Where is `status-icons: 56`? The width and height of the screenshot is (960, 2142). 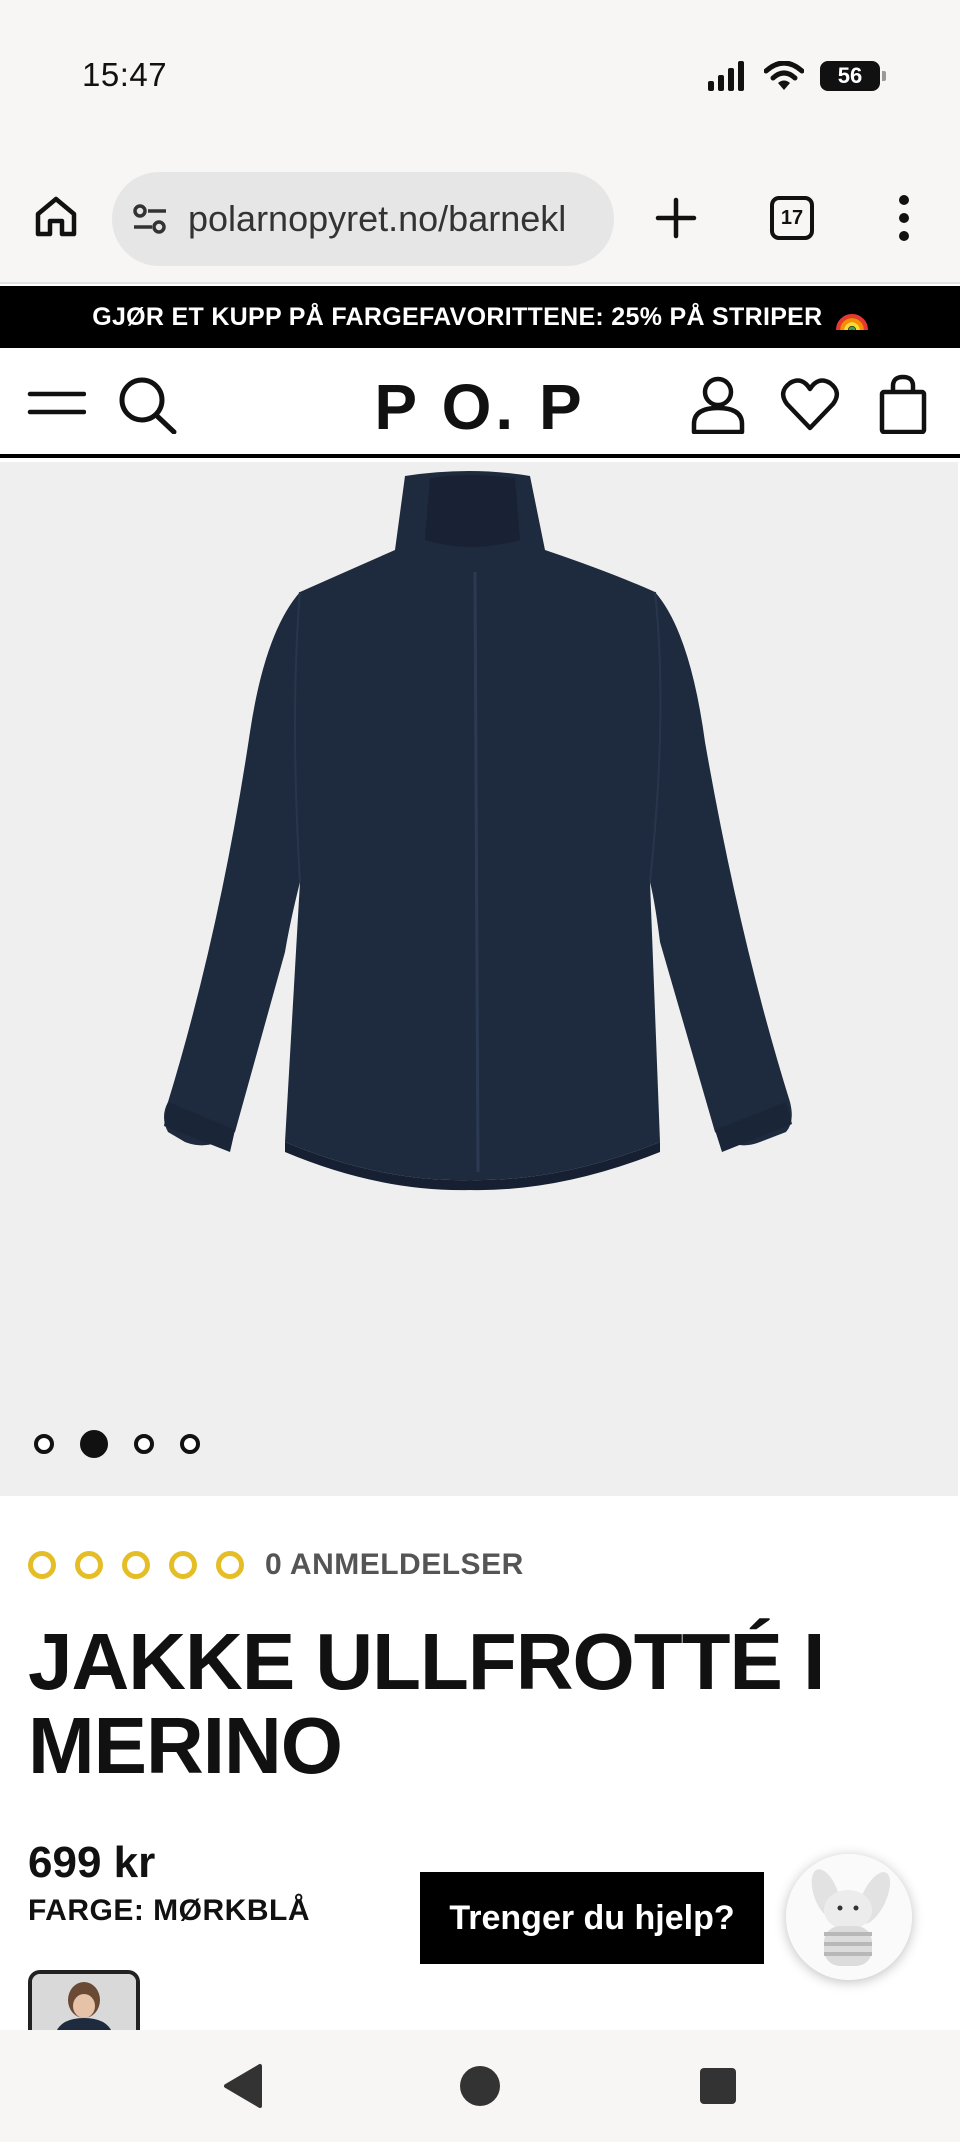
status-icons: 56 is located at coordinates (797, 76).